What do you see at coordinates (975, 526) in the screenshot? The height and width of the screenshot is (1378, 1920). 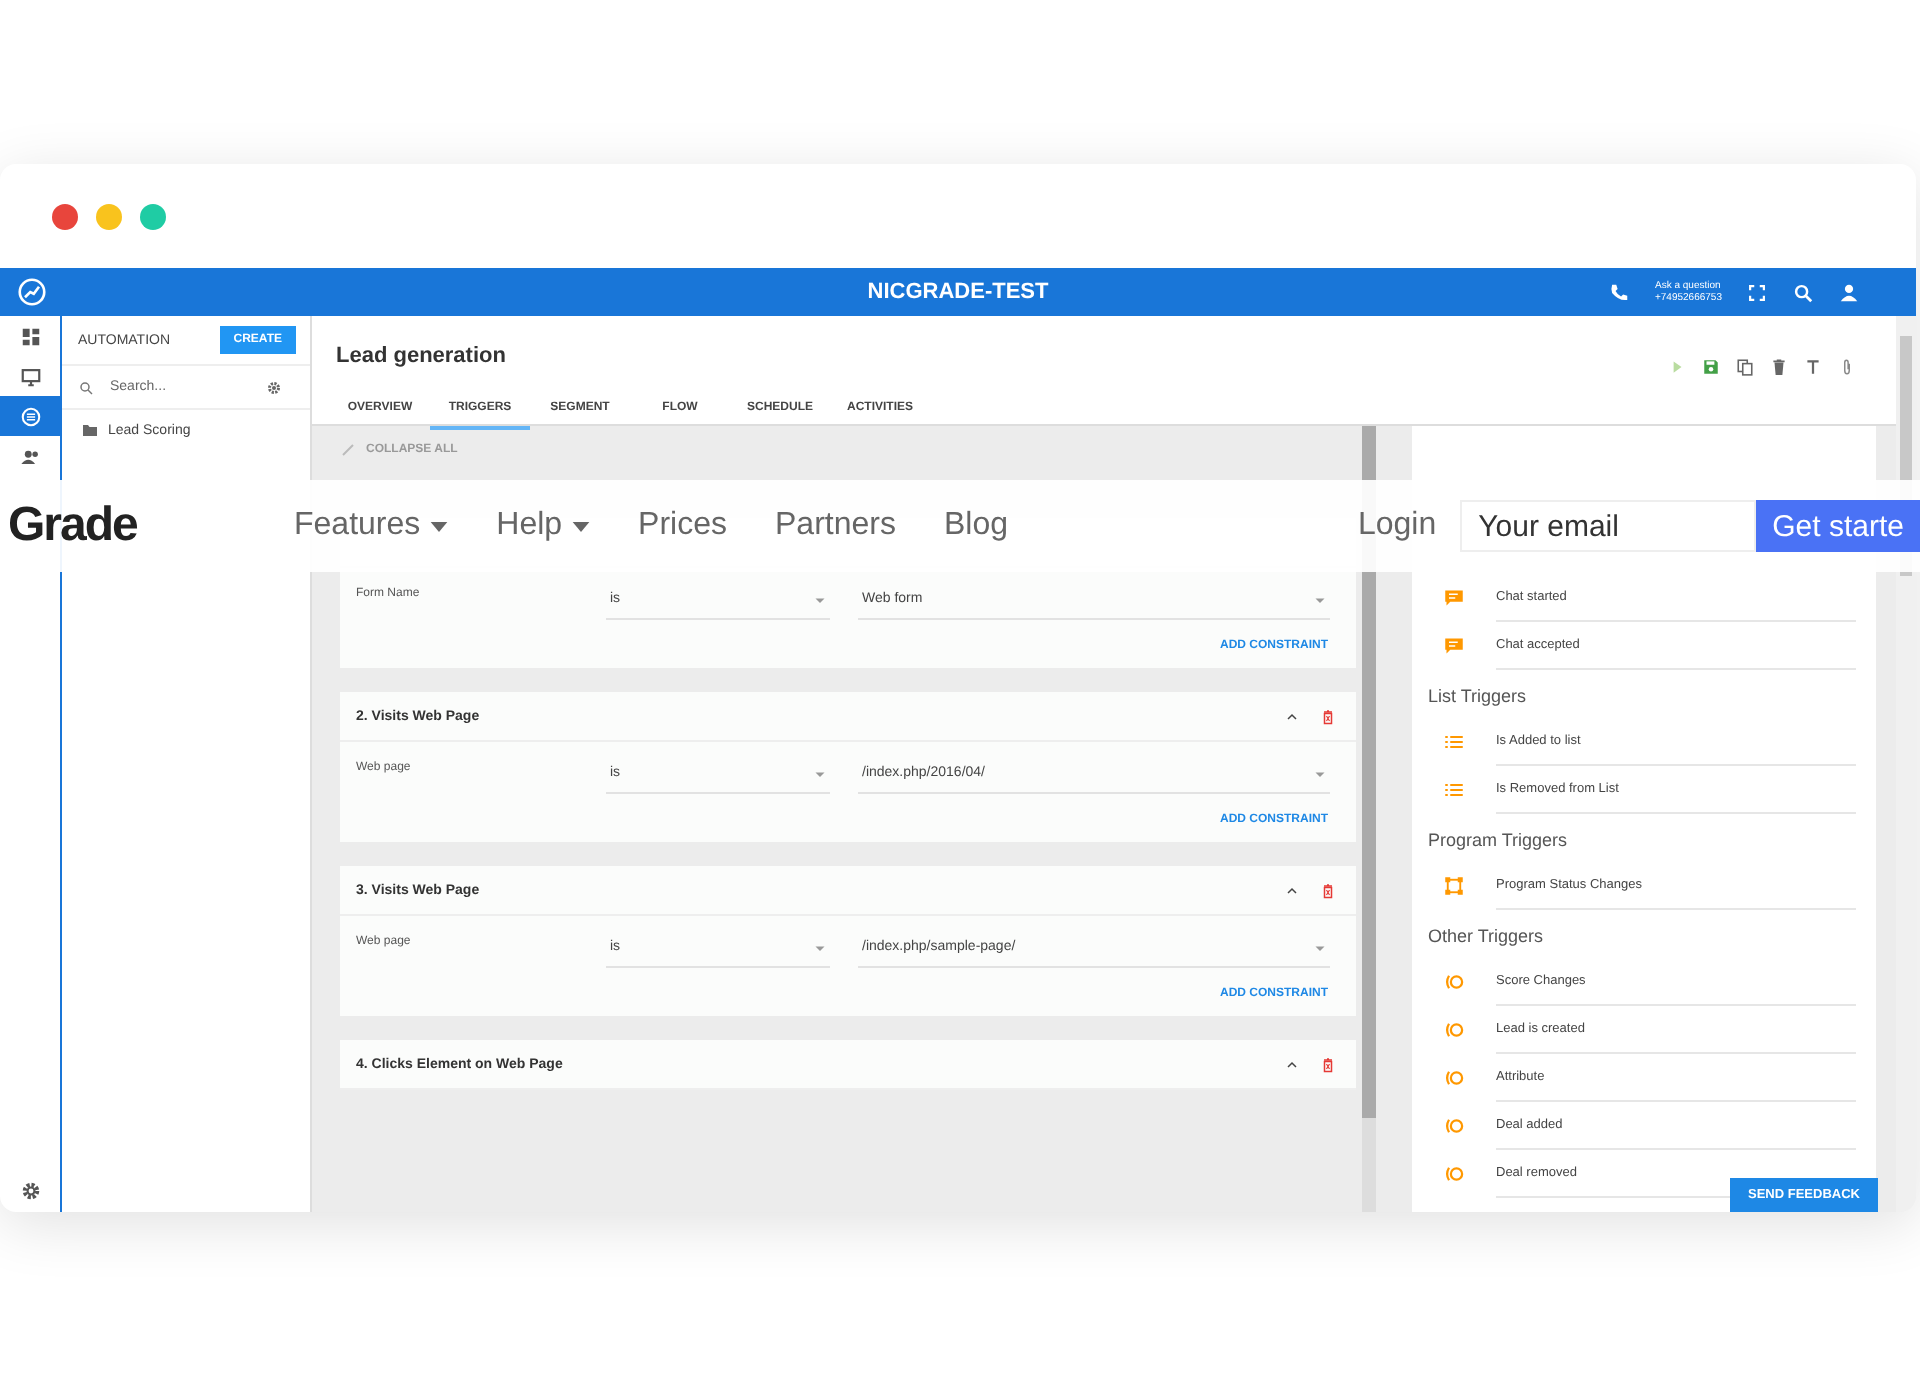 I see `nav-link: Blog` at bounding box center [975, 526].